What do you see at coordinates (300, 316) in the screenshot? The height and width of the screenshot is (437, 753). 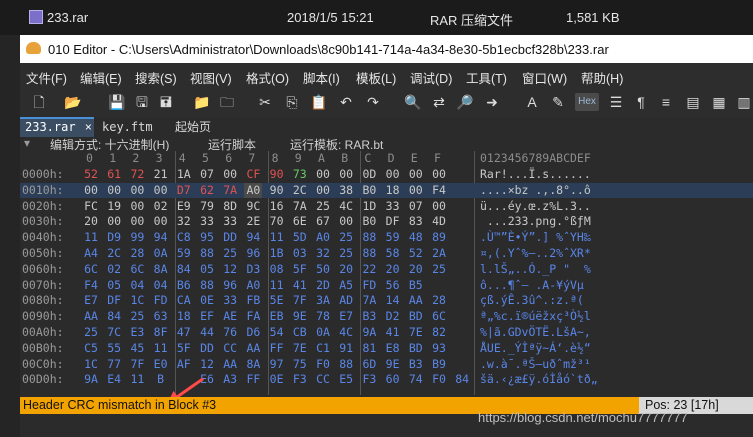 I see `hex-byte: 9E` at bounding box center [300, 316].